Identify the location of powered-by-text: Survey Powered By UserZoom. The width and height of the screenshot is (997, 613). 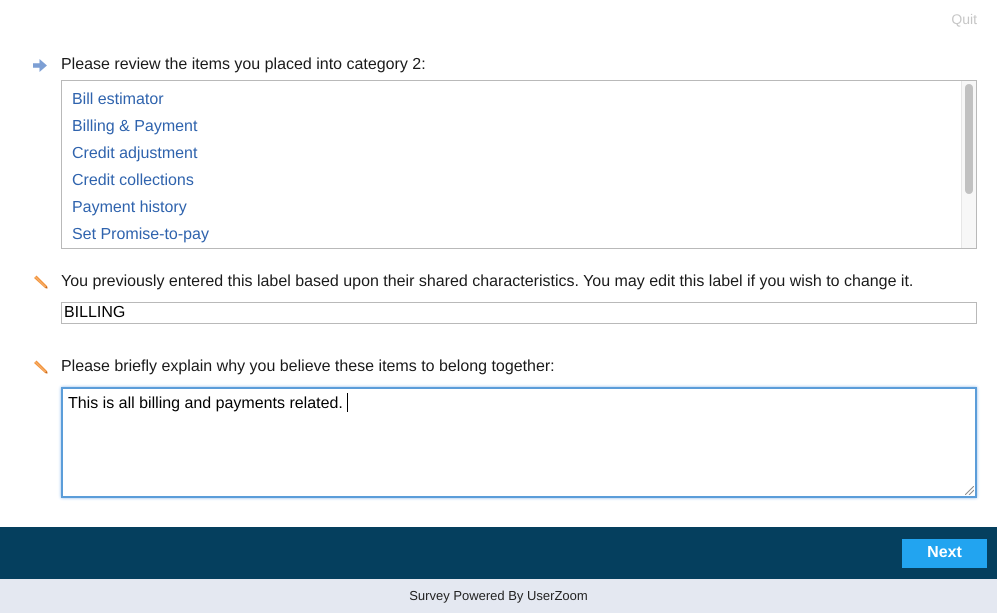
(498, 596).